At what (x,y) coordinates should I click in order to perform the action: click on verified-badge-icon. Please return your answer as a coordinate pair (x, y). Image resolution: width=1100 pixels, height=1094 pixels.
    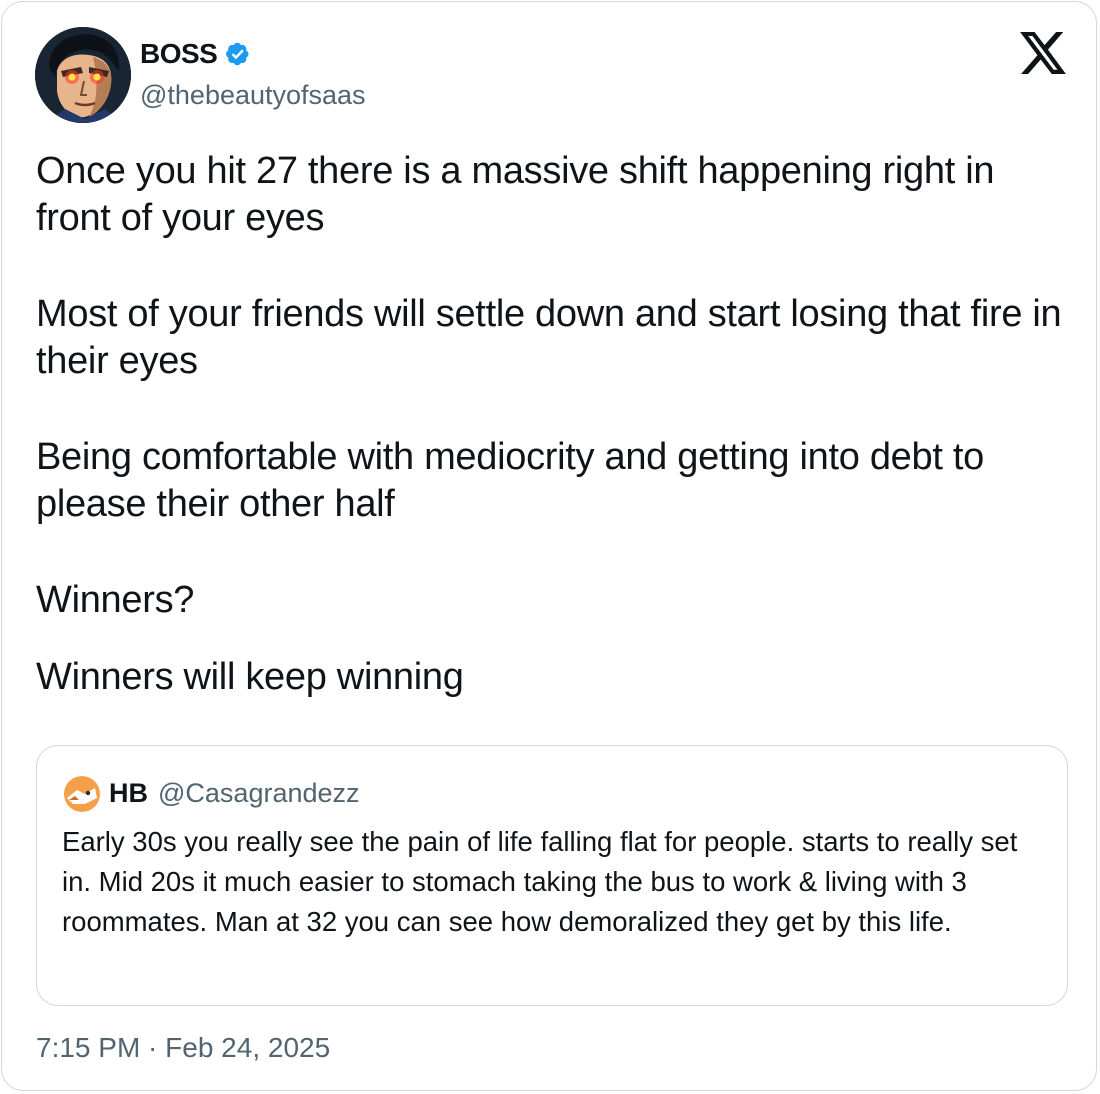
    Looking at the image, I should click on (237, 54).